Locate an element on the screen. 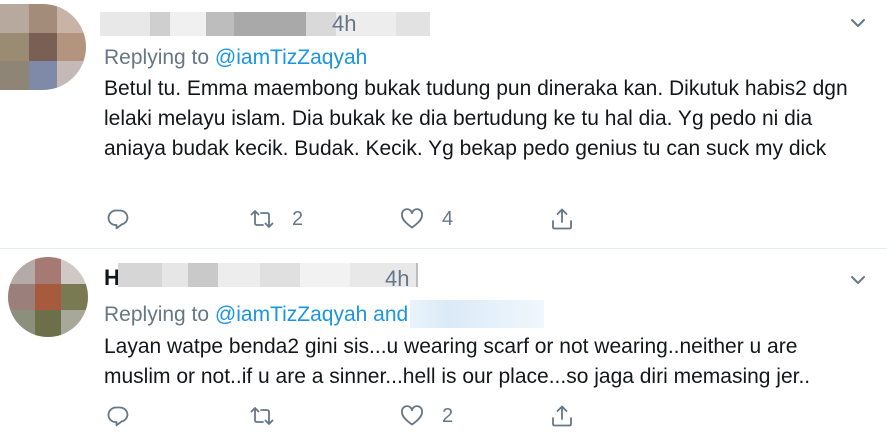  action-bar: 2 is located at coordinates (344, 416).